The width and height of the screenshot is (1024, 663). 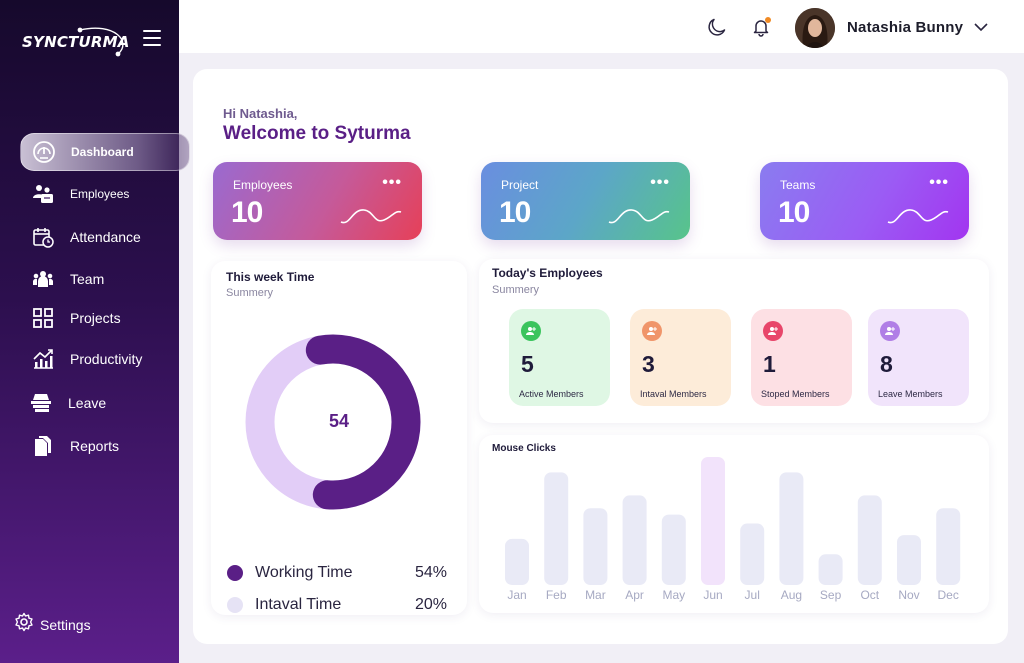 I want to click on settings-button: Settings, so click(x=52, y=624).